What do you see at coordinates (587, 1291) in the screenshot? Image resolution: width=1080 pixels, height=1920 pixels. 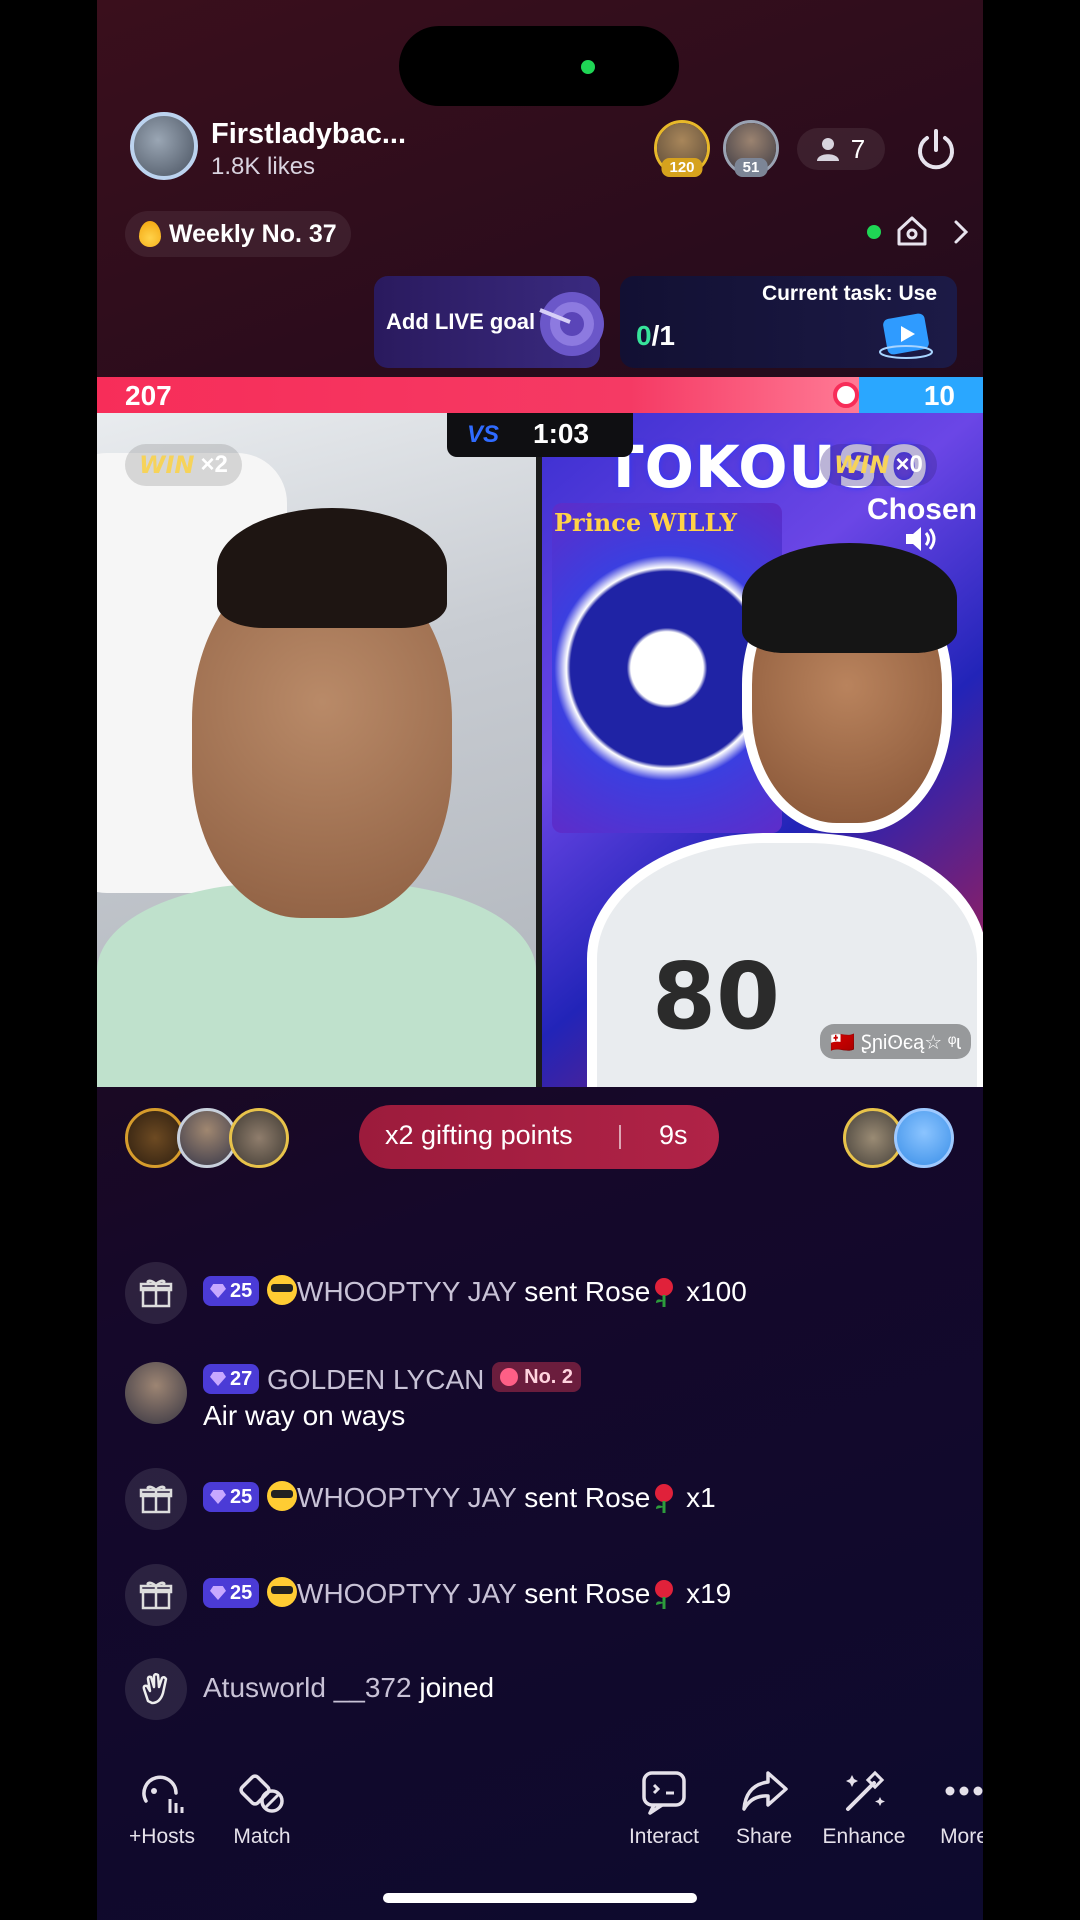 I see `chat-message: sent Rose` at bounding box center [587, 1291].